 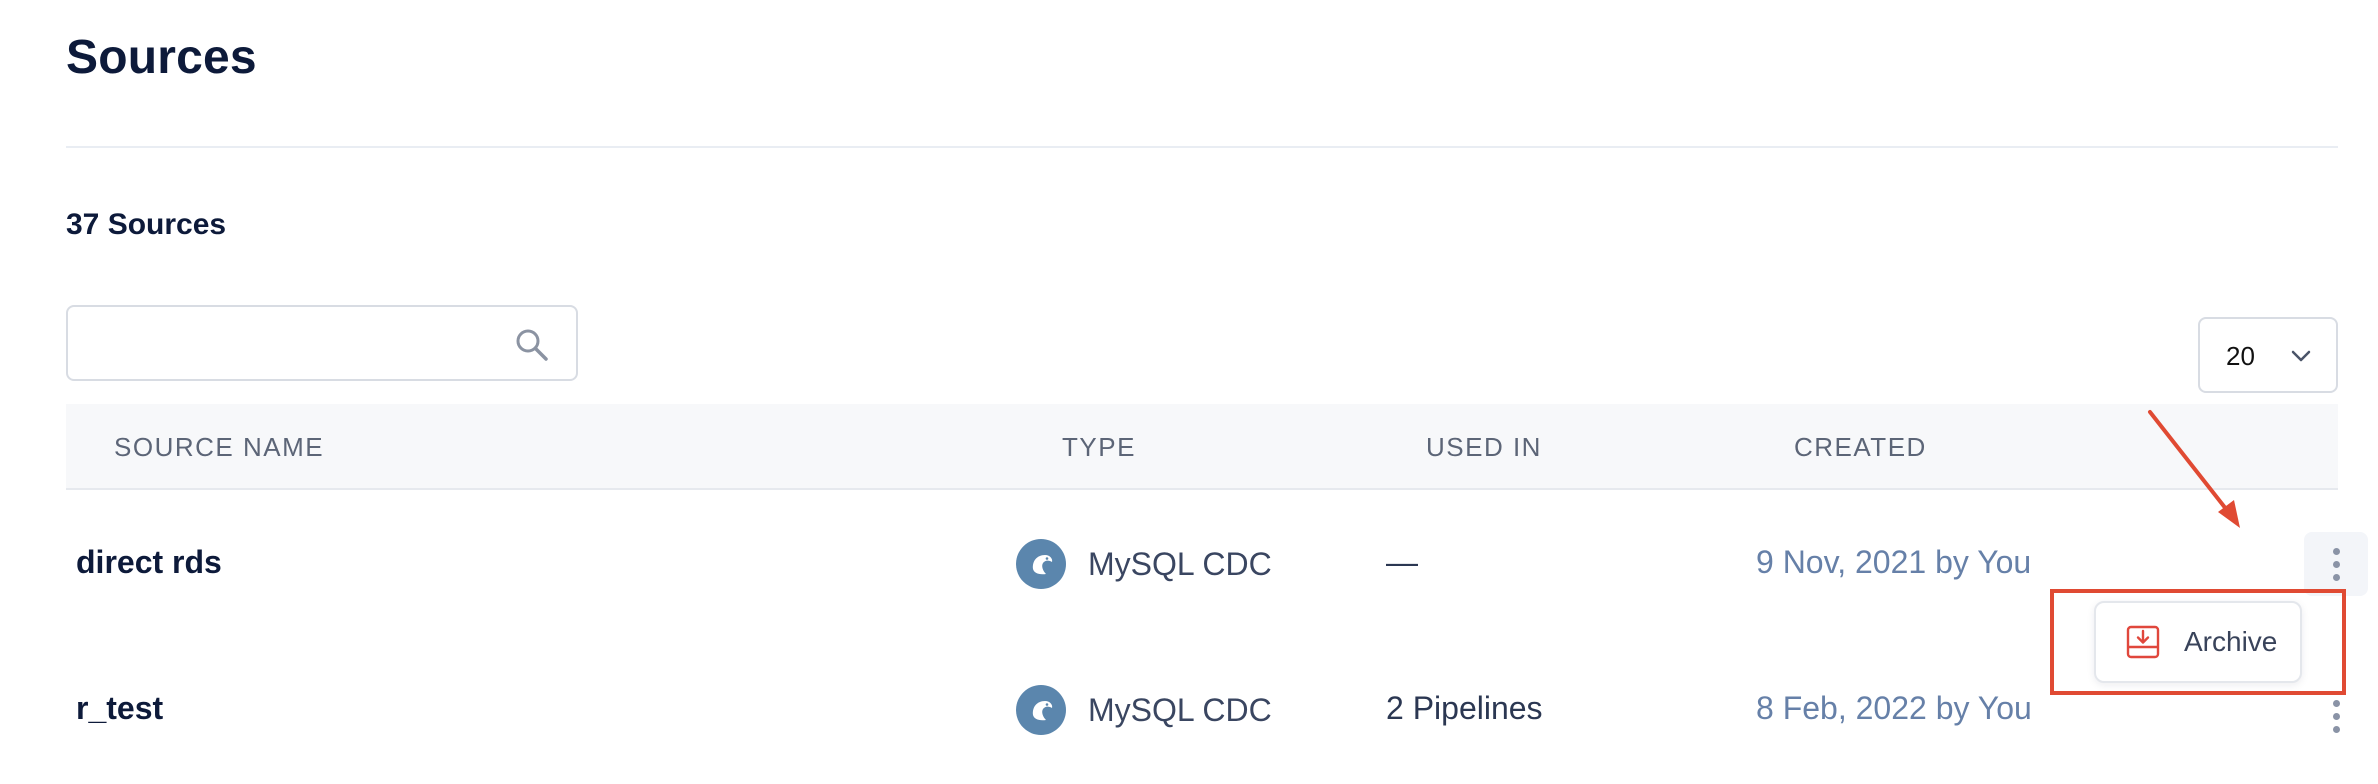 I want to click on used-in: 2 Pipelines, so click(x=1464, y=708).